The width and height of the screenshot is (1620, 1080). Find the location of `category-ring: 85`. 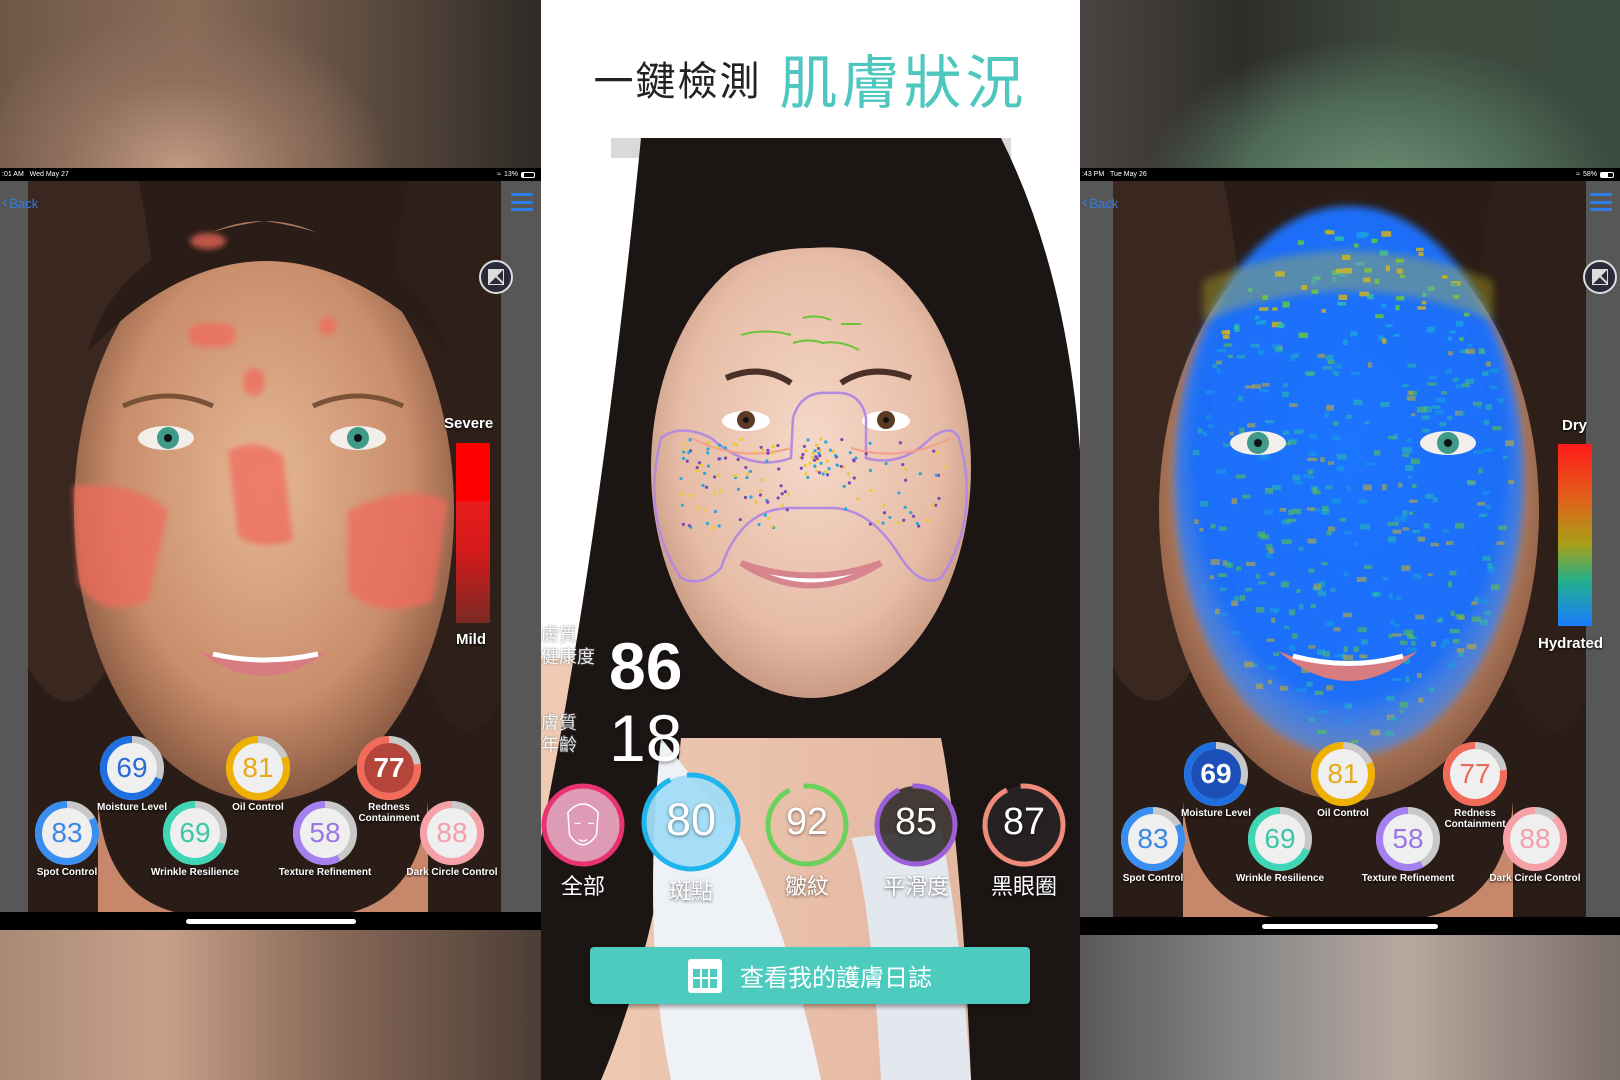

category-ring: 85 is located at coordinates (916, 825).